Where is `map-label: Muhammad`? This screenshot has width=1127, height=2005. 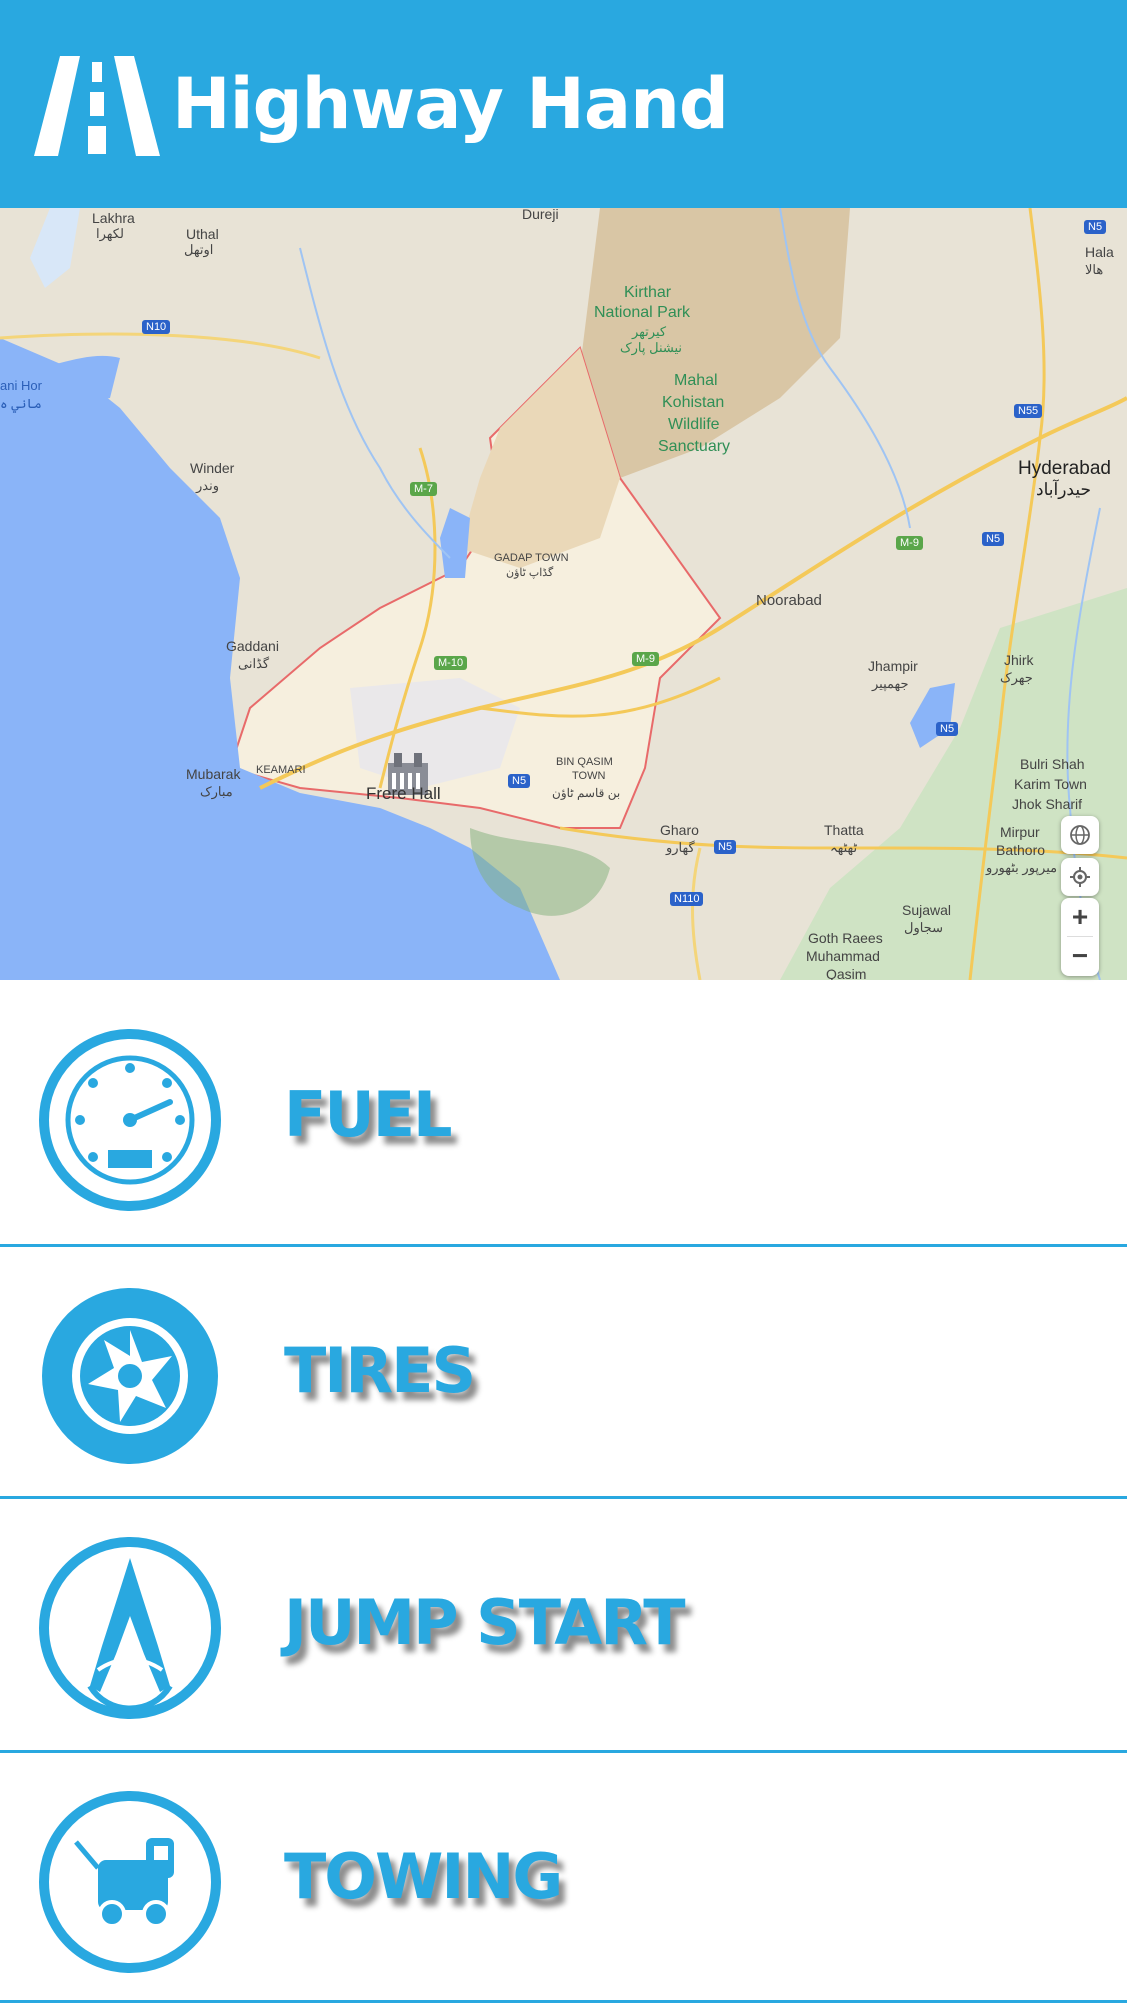
map-label: Muhammad is located at coordinates (843, 956).